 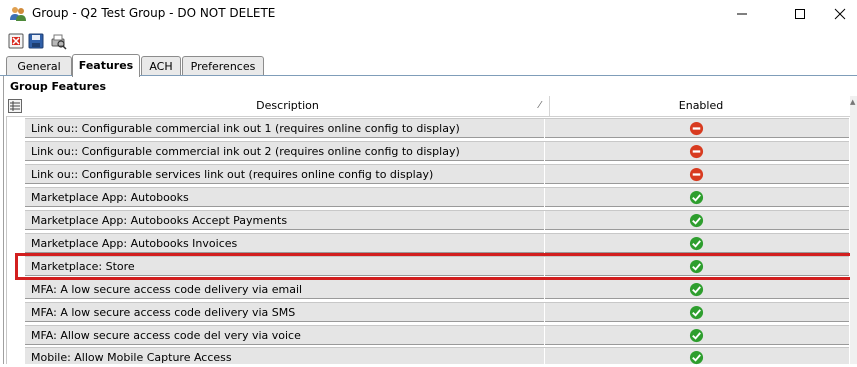 What do you see at coordinates (853, 230) in the screenshot?
I see `vertical-scrollbar: ▲` at bounding box center [853, 230].